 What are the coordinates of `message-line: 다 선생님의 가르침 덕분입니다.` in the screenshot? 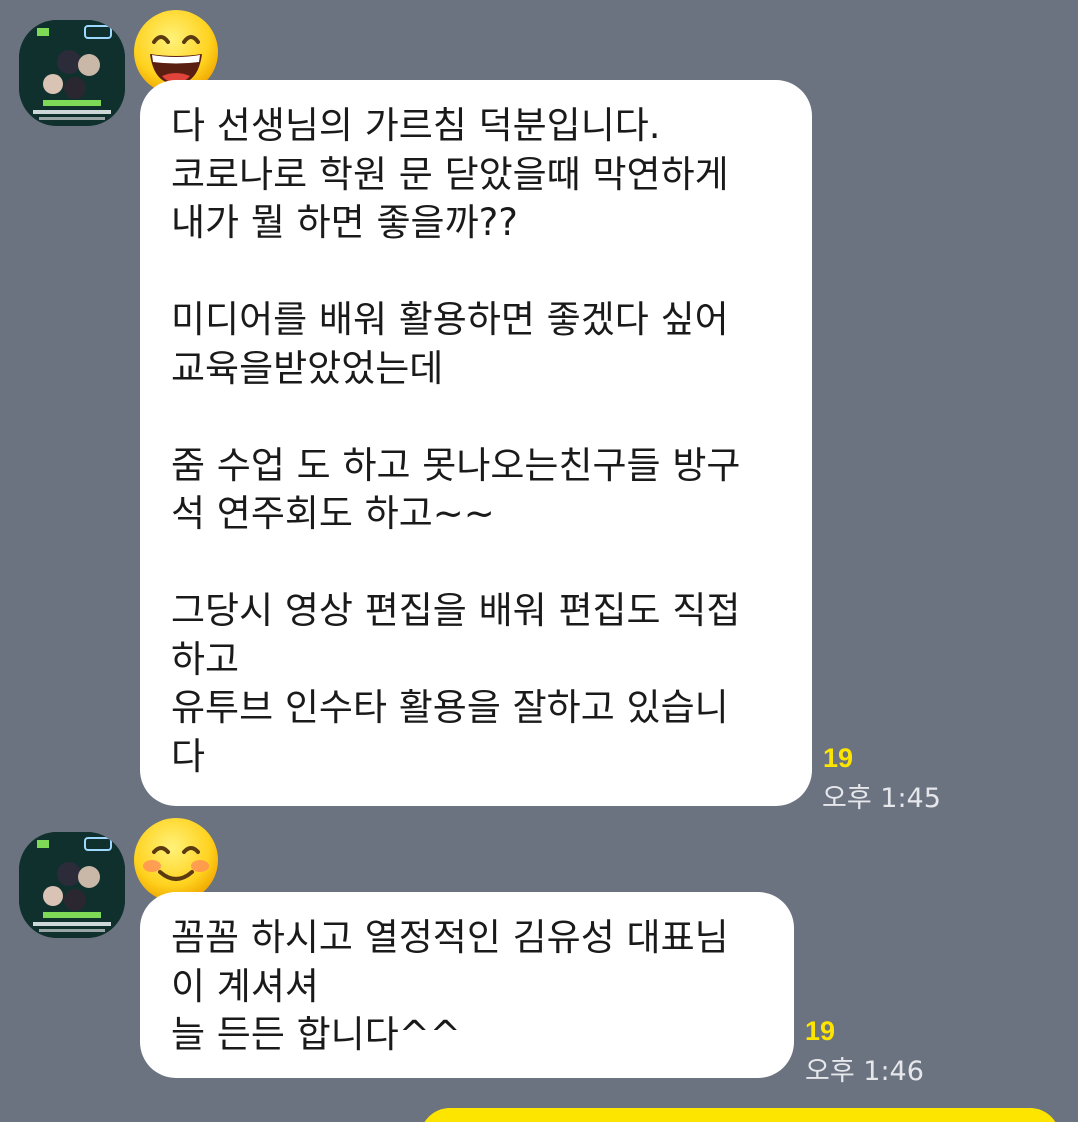 It's located at (416, 125).